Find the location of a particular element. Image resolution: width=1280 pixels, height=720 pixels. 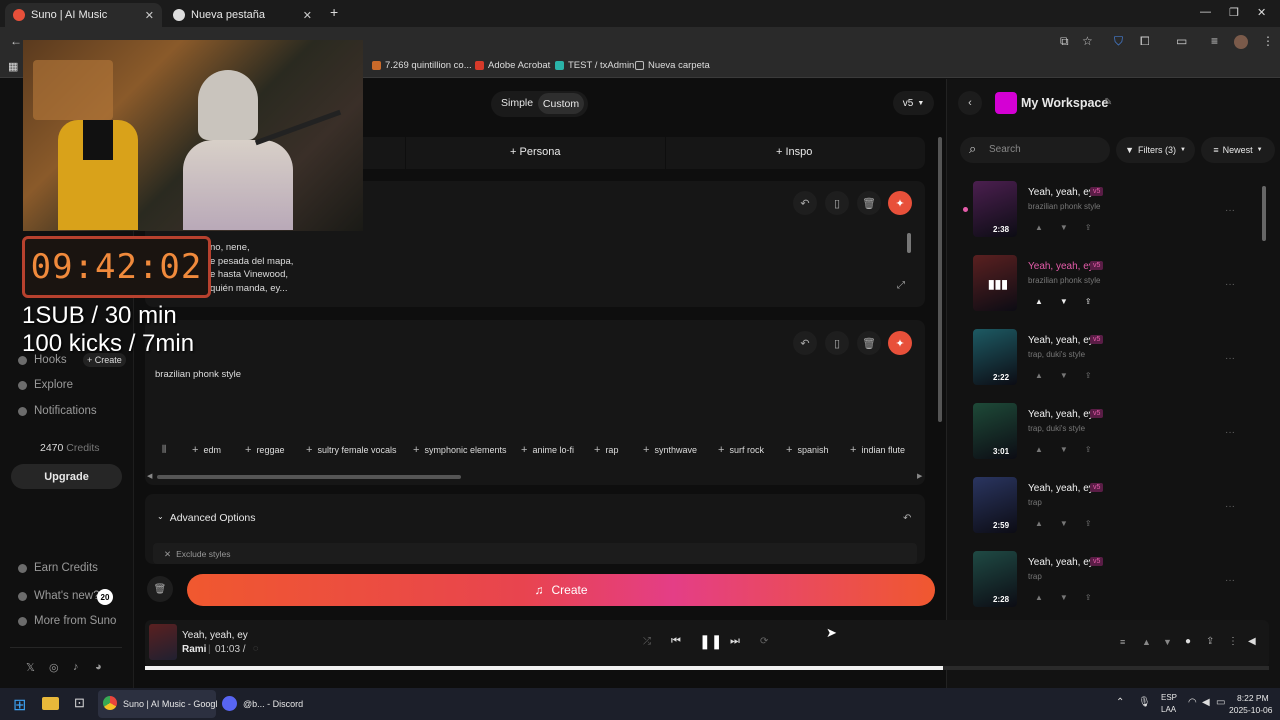

tiktok-icon: ♪ is located at coordinates (76, 667).